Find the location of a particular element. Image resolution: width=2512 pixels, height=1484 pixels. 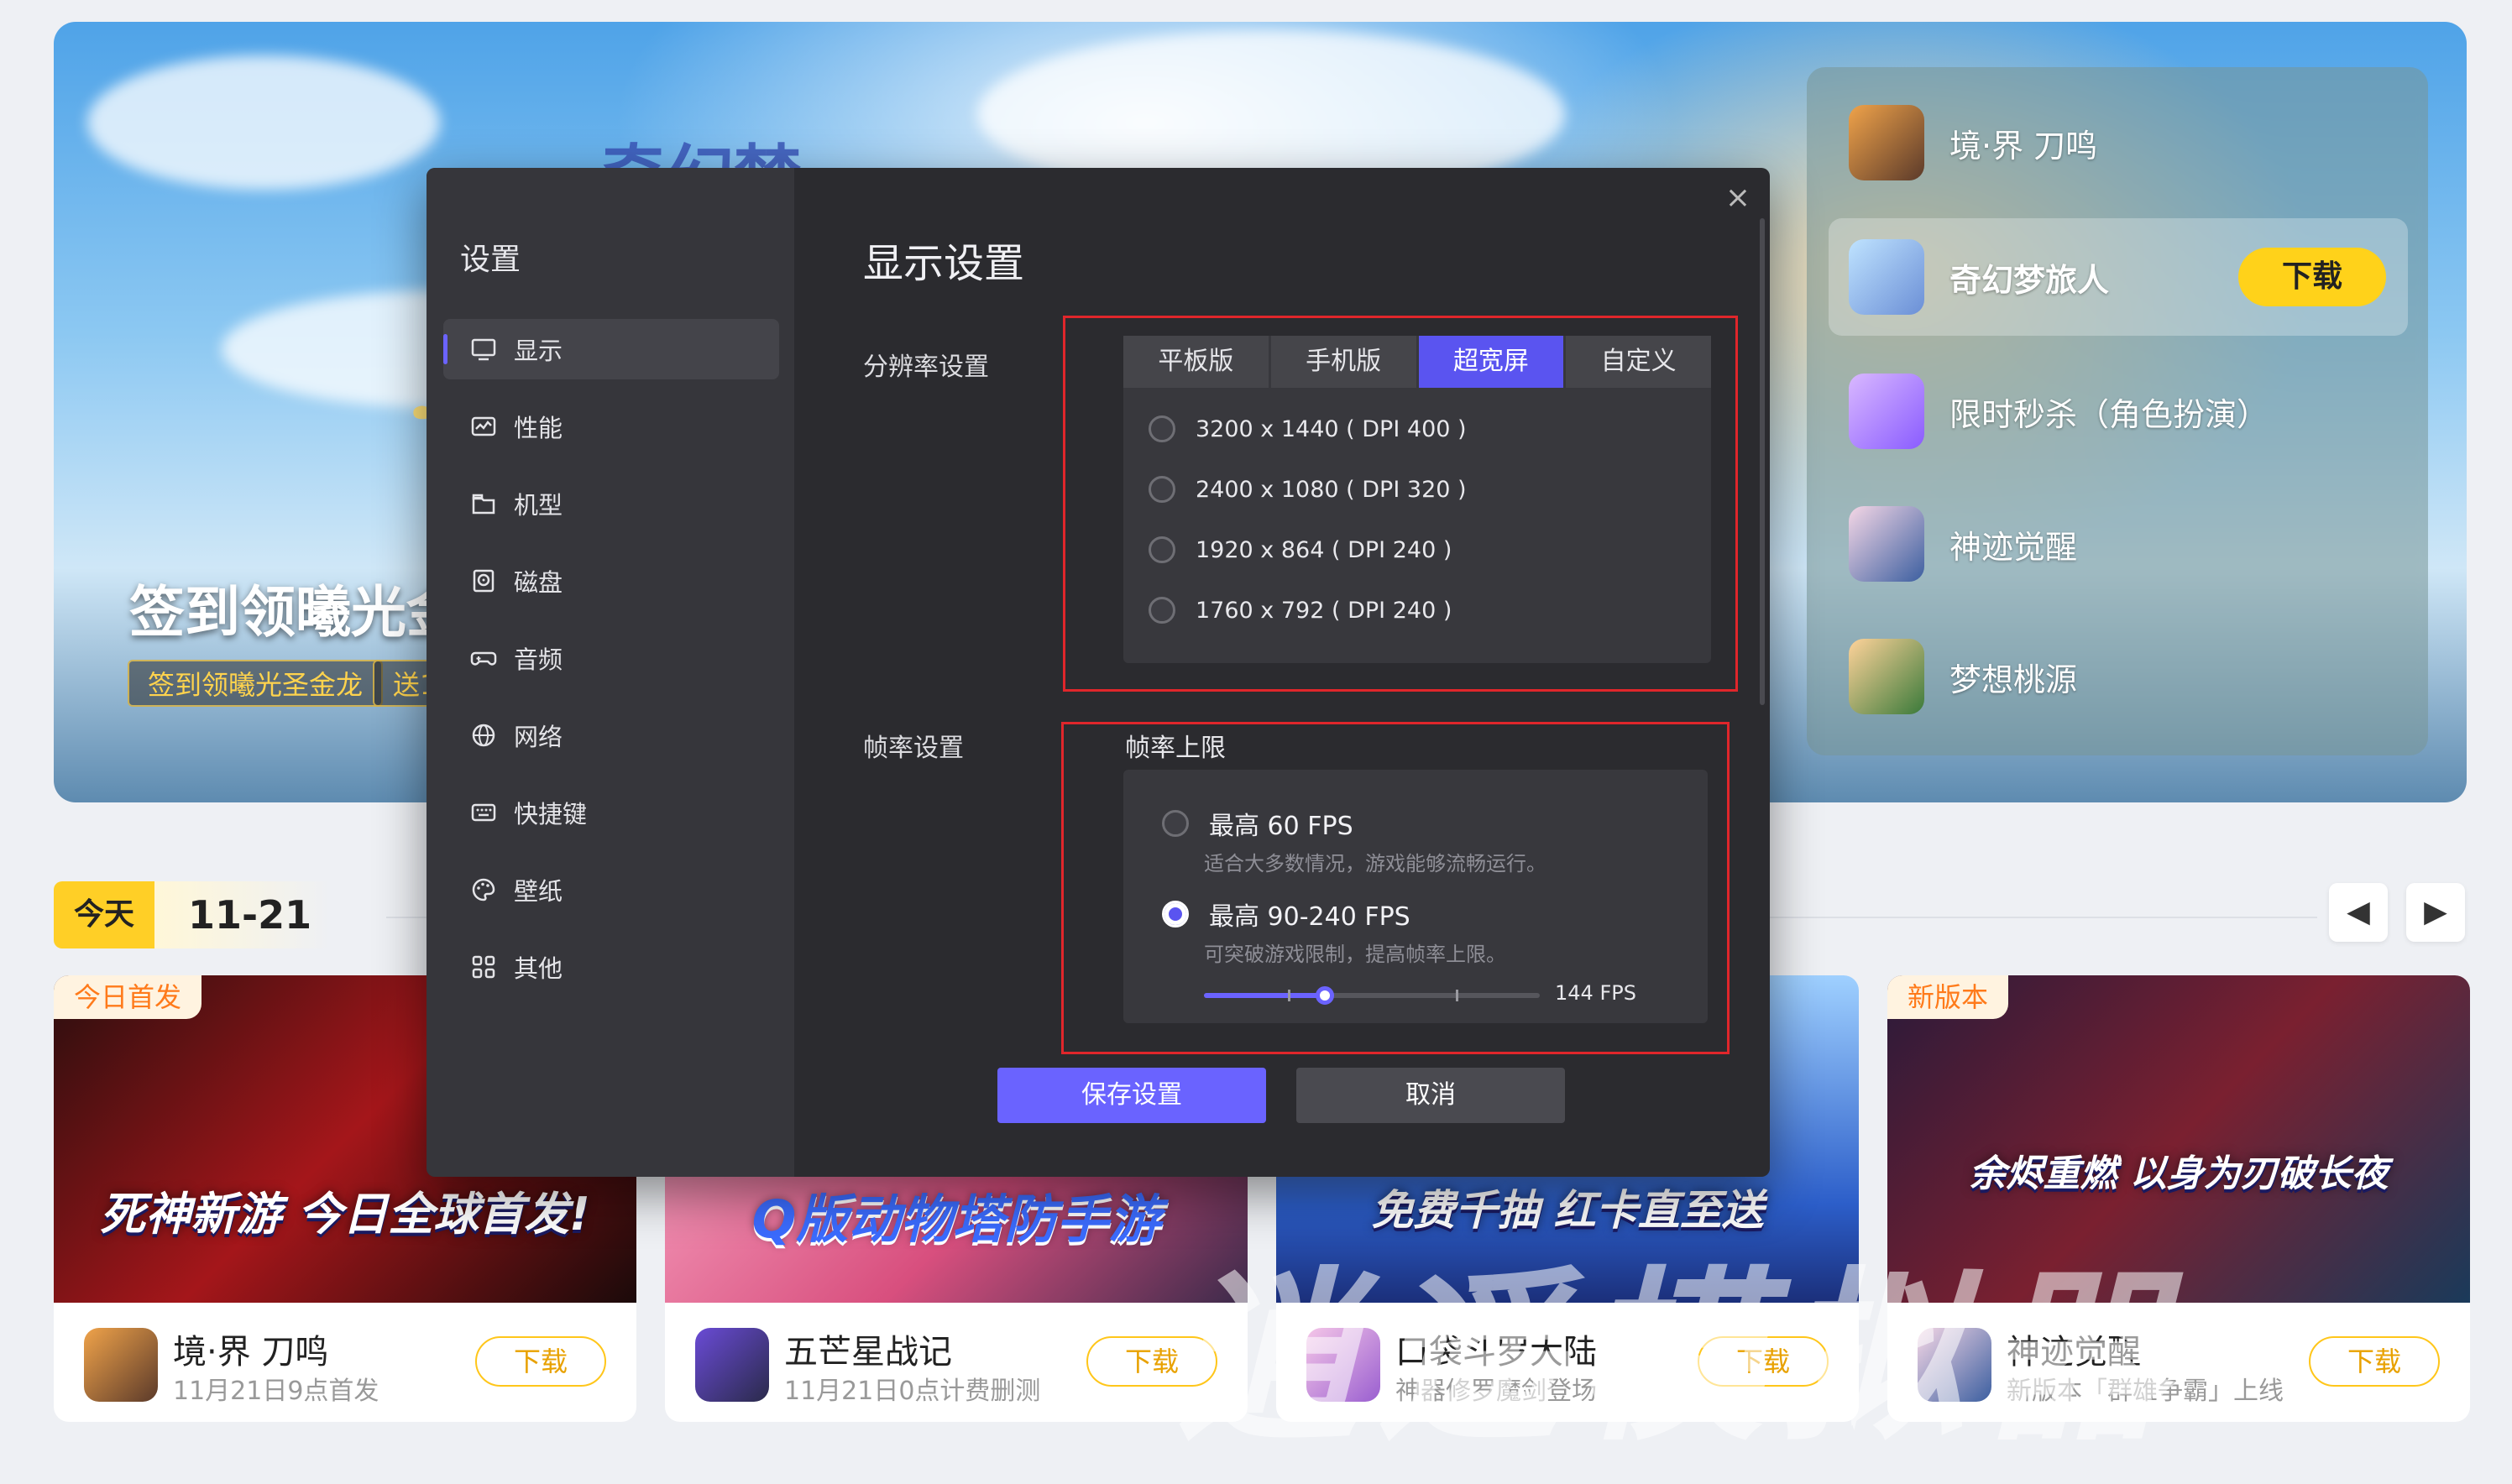

card-ribbon: 今日首发 is located at coordinates (128, 997).